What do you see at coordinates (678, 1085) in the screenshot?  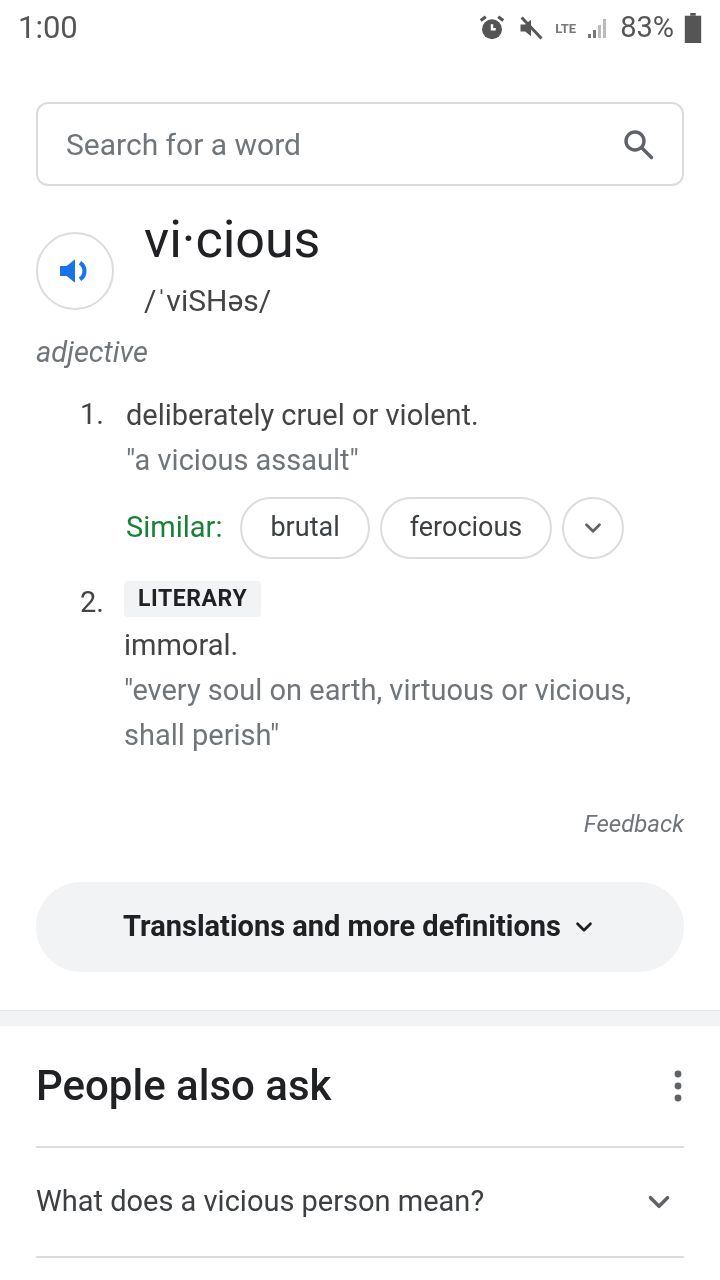 I see `more-options-icon` at bounding box center [678, 1085].